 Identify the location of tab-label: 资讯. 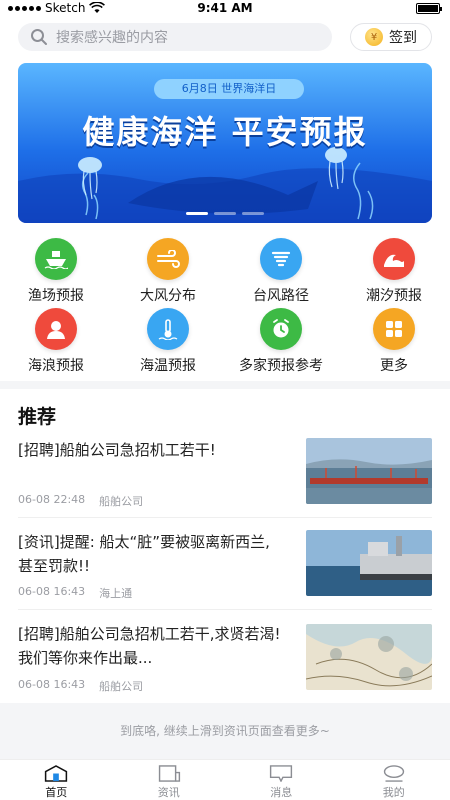
(168, 792).